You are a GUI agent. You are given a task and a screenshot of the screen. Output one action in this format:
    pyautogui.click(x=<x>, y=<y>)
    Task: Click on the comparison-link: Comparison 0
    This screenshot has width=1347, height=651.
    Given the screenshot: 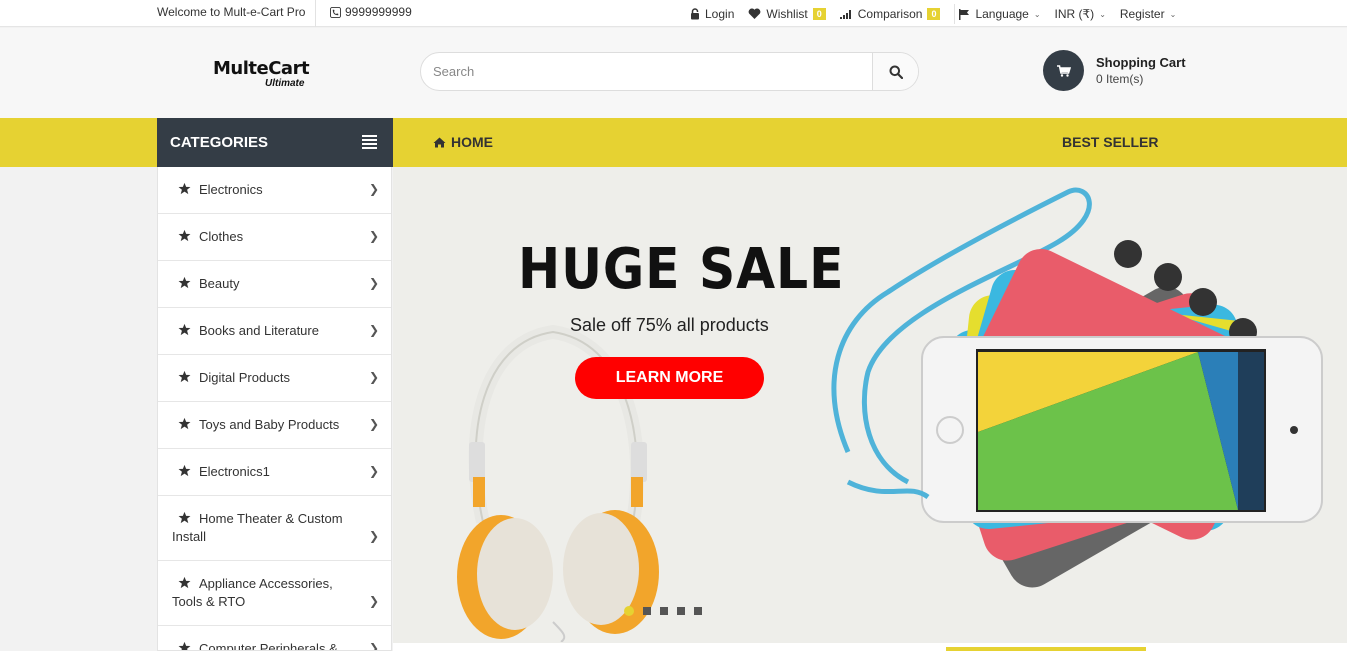 What is the action you would take?
    pyautogui.click(x=890, y=14)
    